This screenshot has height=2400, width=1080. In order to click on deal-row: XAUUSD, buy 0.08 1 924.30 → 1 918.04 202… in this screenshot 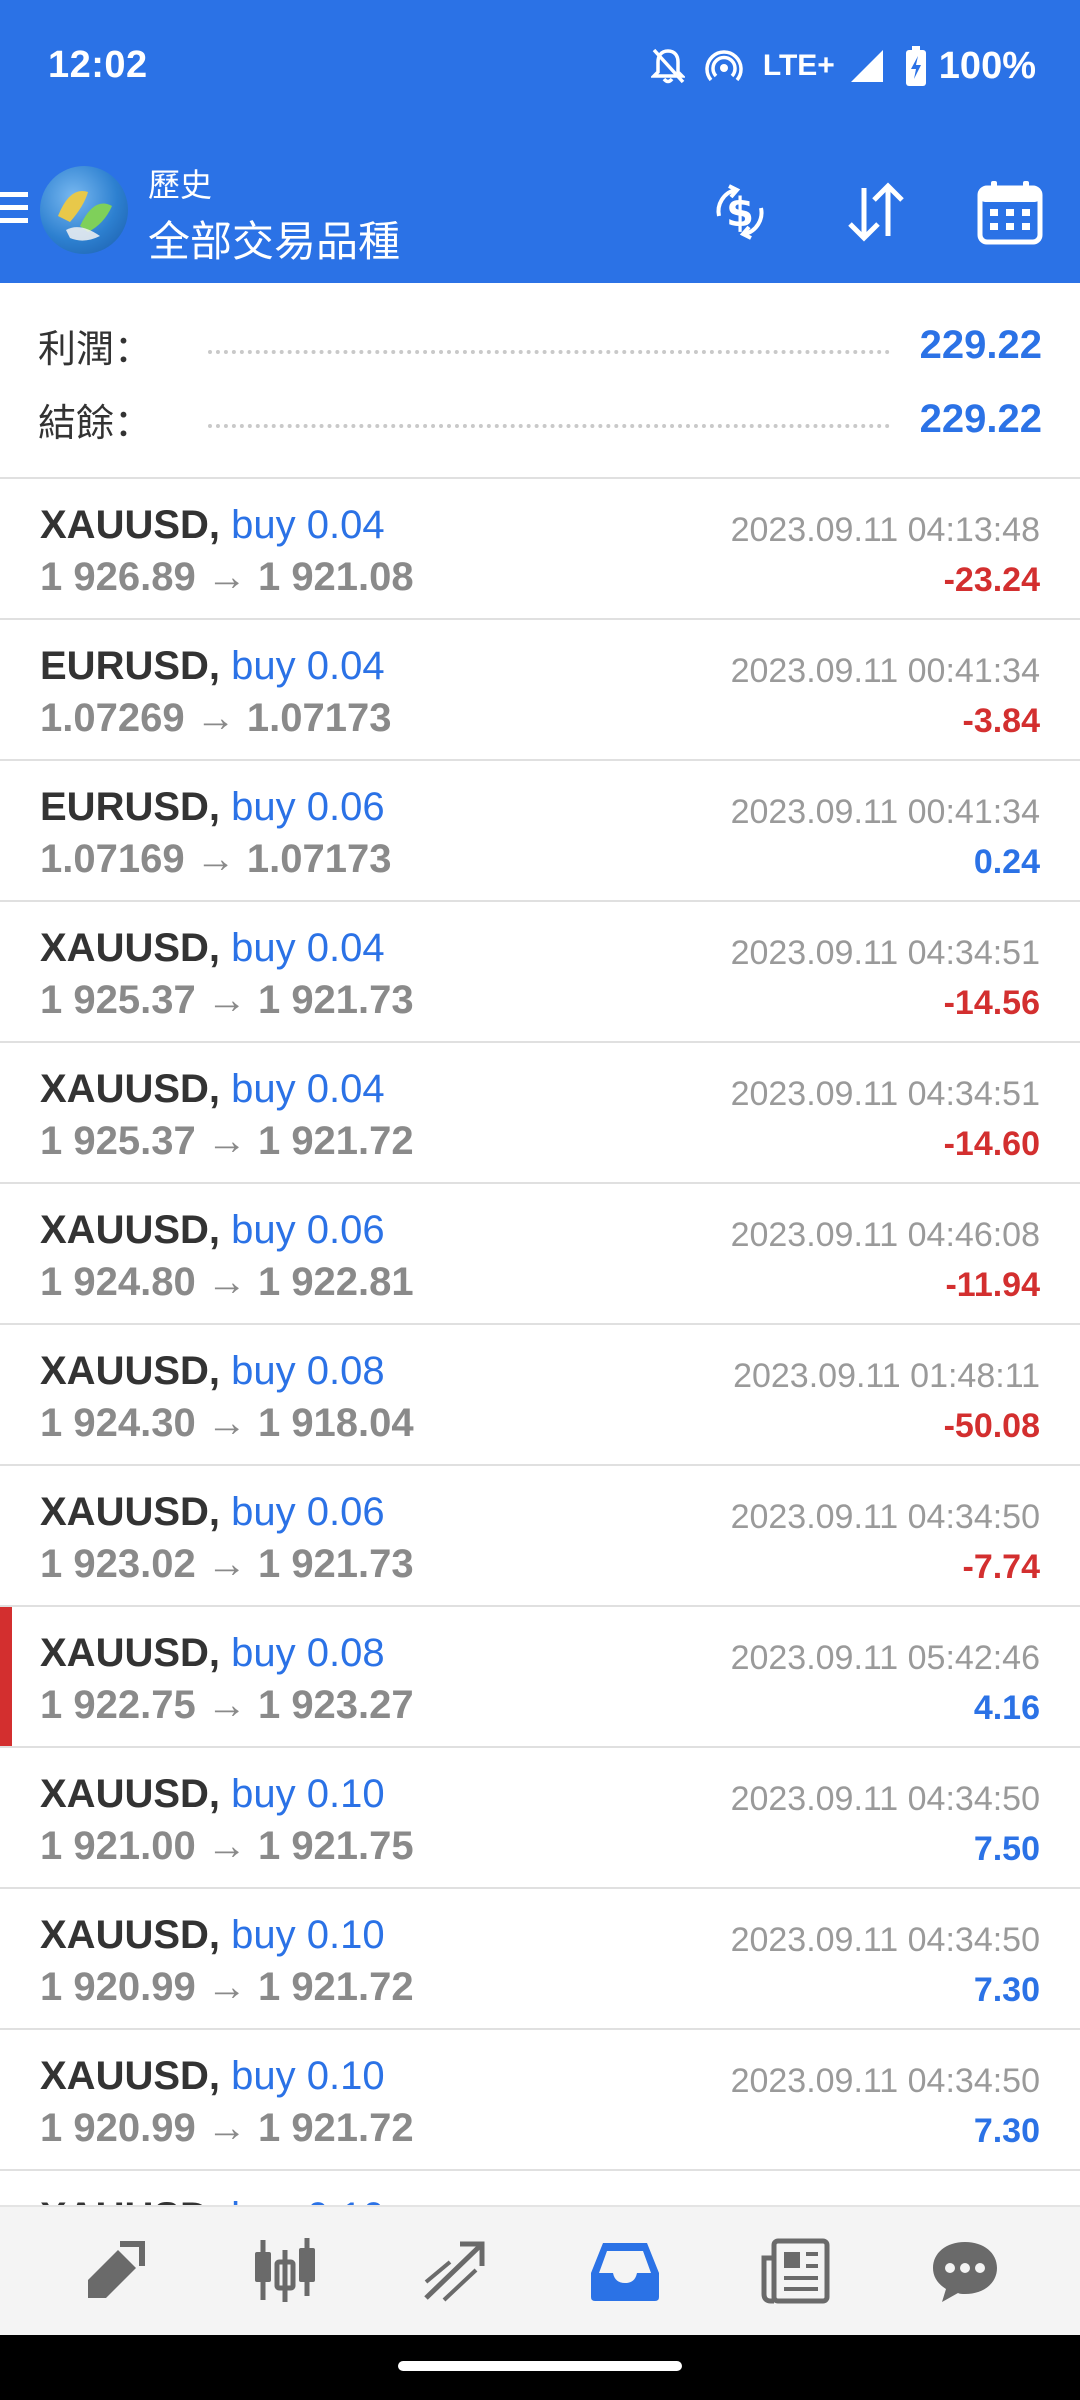, I will do `click(540, 1395)`.